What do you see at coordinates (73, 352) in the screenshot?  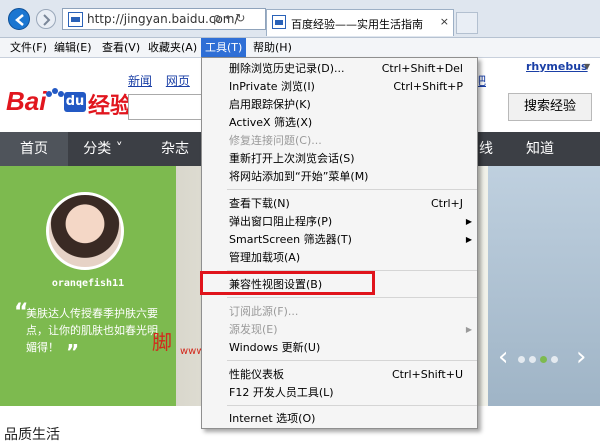 I see `quote-close-icon: ”` at bounding box center [73, 352].